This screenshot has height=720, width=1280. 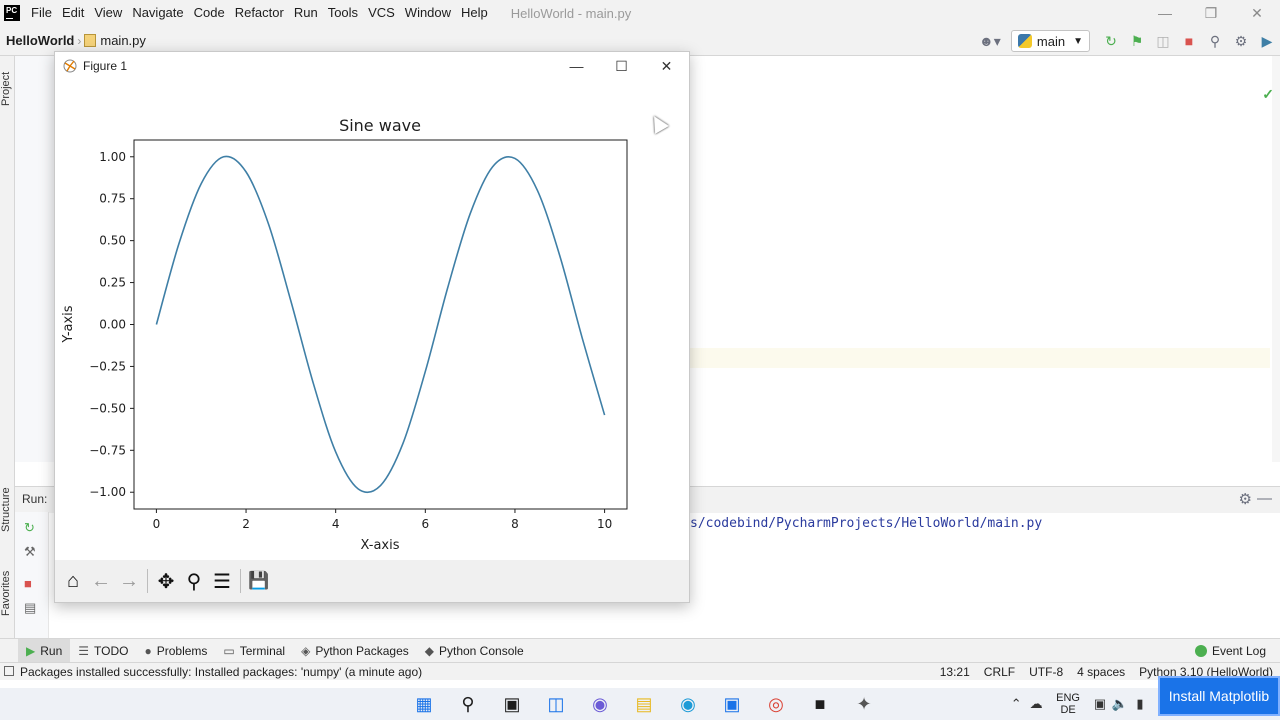 I want to click on run-configuration-select: main ▼, so click(x=1050, y=41).